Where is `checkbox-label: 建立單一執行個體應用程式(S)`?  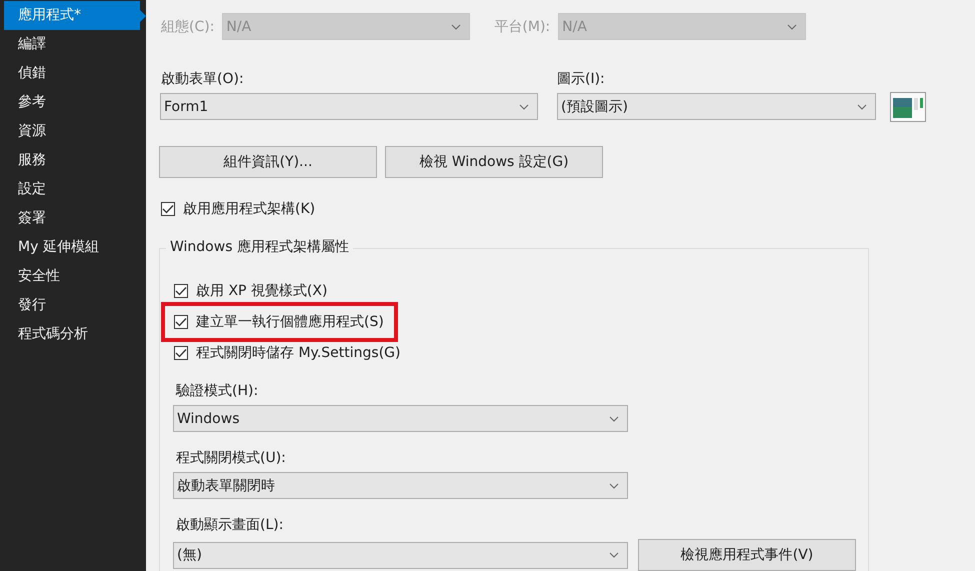
checkbox-label: 建立單一執行個體應用程式(S) is located at coordinates (290, 321).